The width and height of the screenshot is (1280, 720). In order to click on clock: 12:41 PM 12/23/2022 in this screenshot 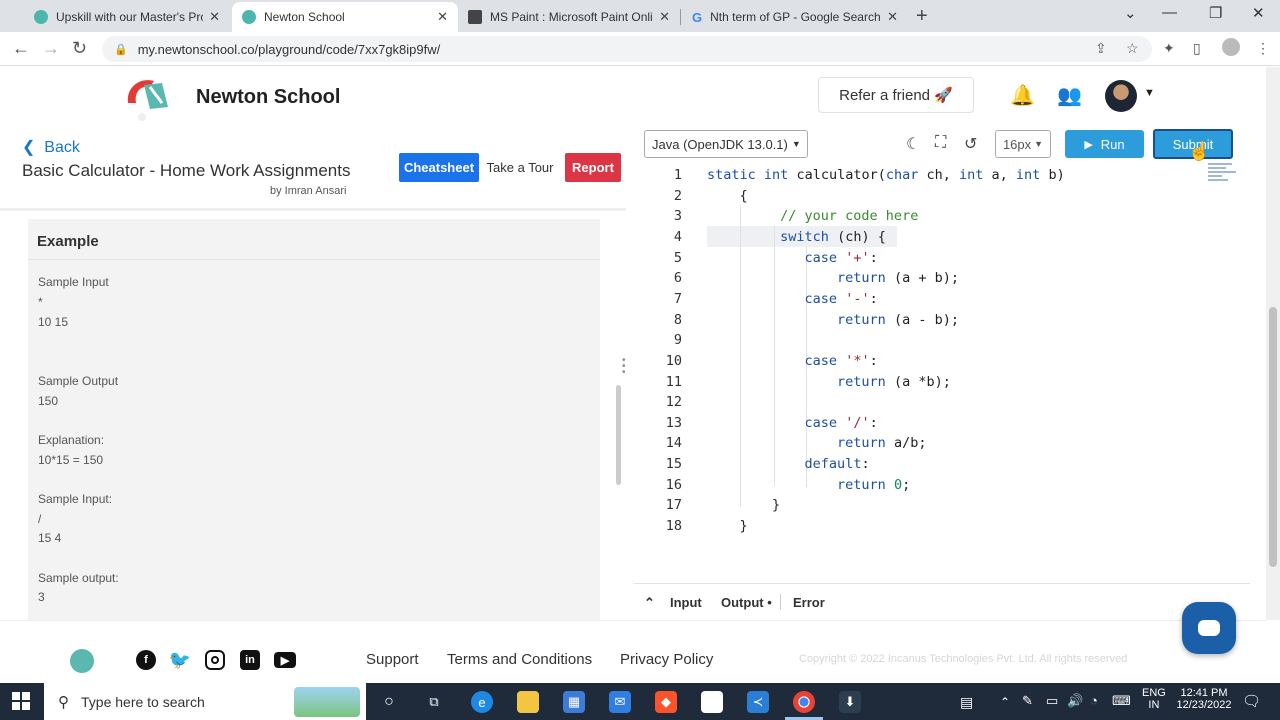, I will do `click(1204, 699)`.